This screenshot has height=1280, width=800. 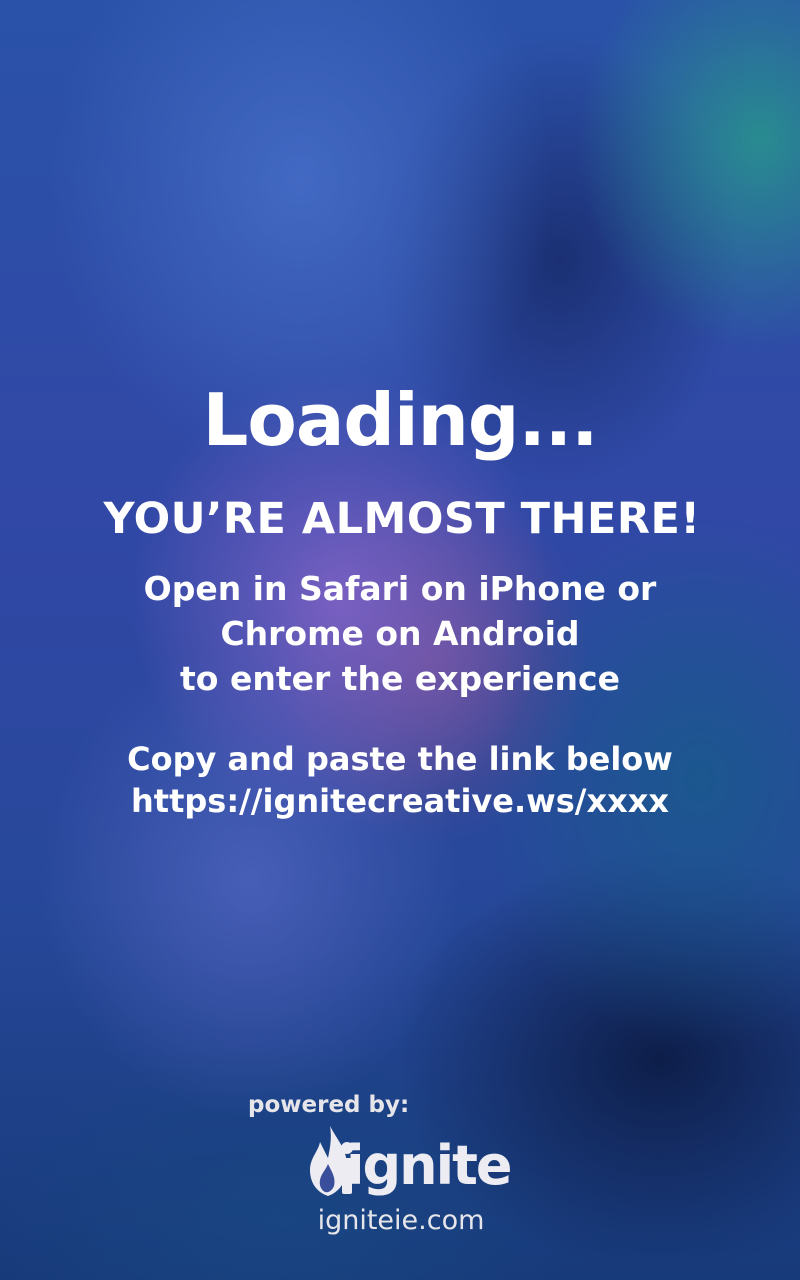 What do you see at coordinates (400, 759) in the screenshot?
I see `copy-prompt: Copy and paste the link below` at bounding box center [400, 759].